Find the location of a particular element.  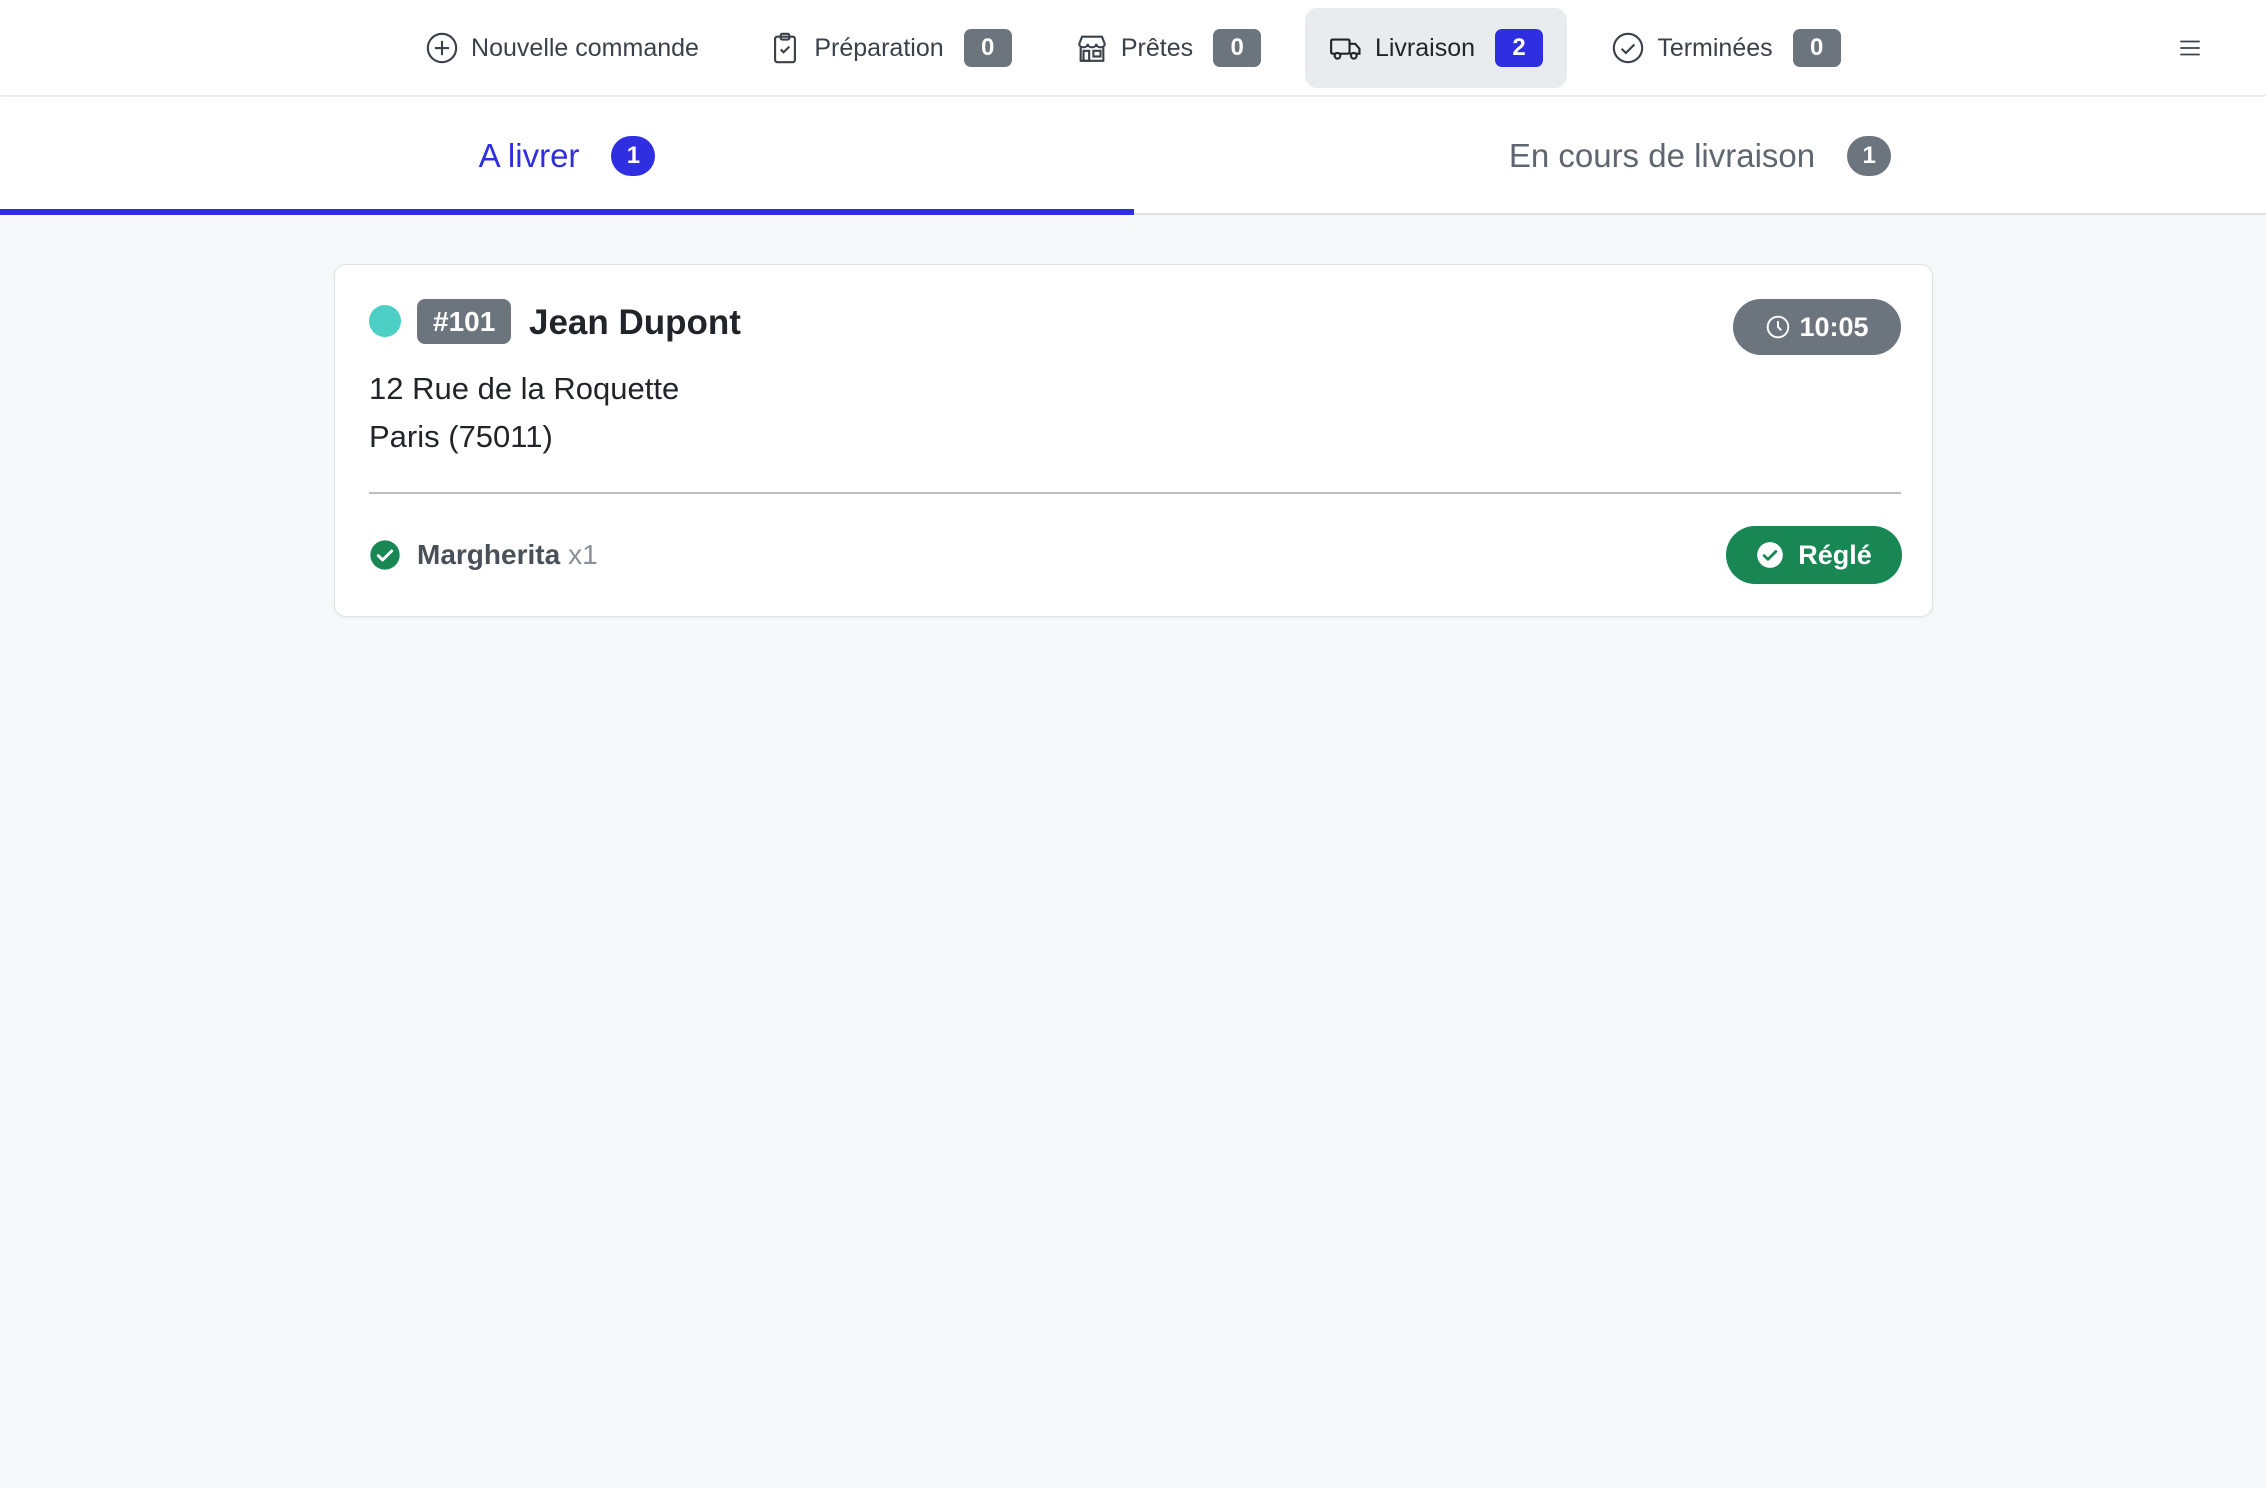

card-divider is located at coordinates (1135, 493).